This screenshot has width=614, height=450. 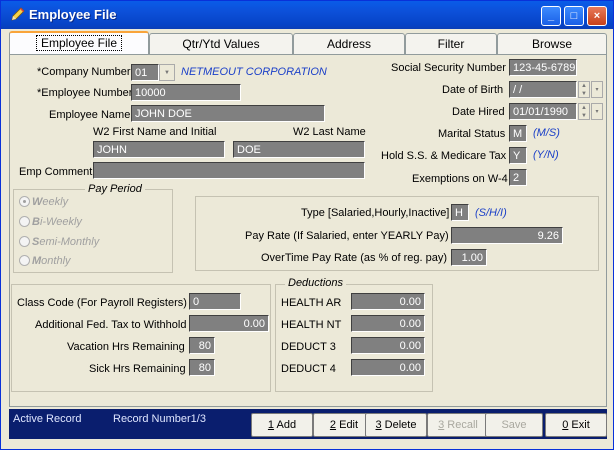 I want to click on tab-filter: Filter, so click(x=451, y=44).